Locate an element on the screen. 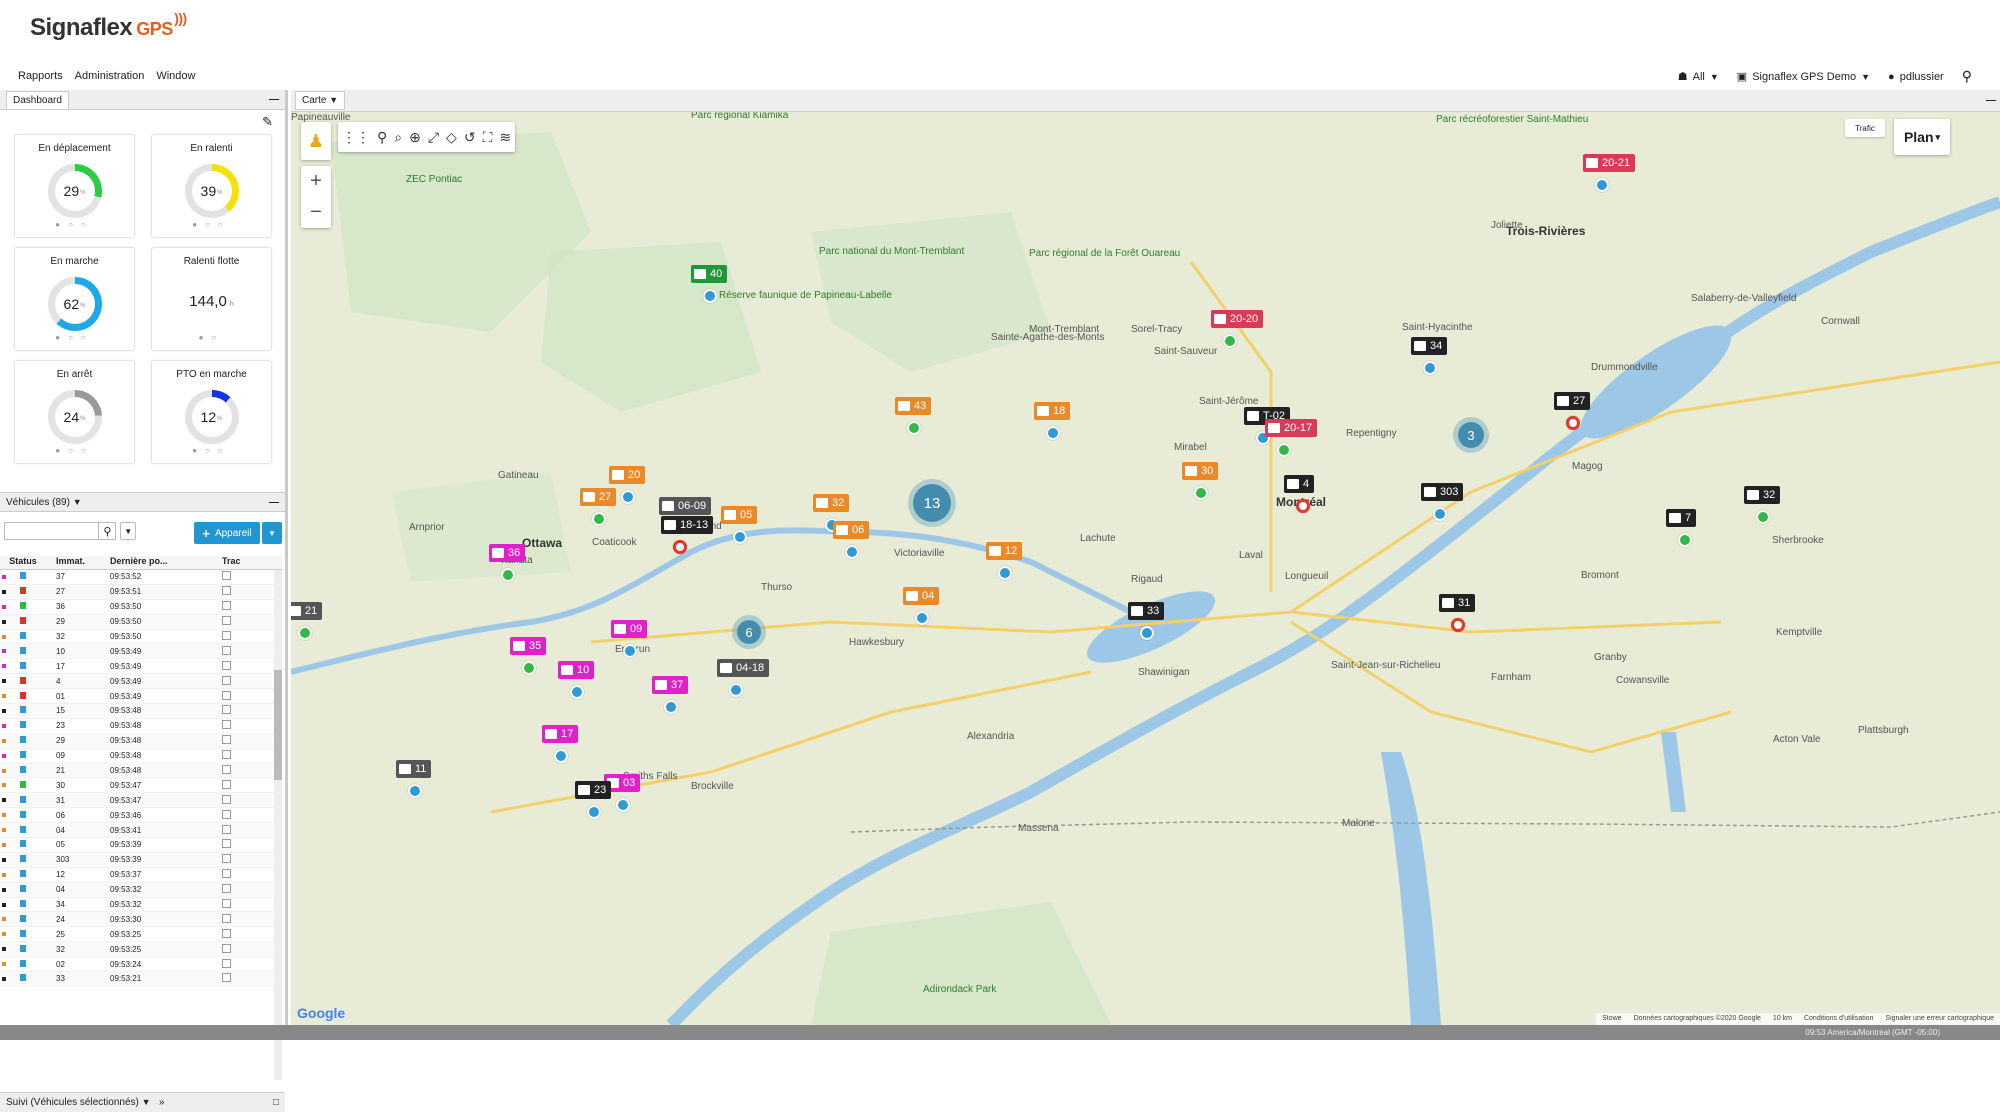 This screenshot has width=2000, height=1112. table-row: 27 09:53:51 is located at coordinates (141, 592).